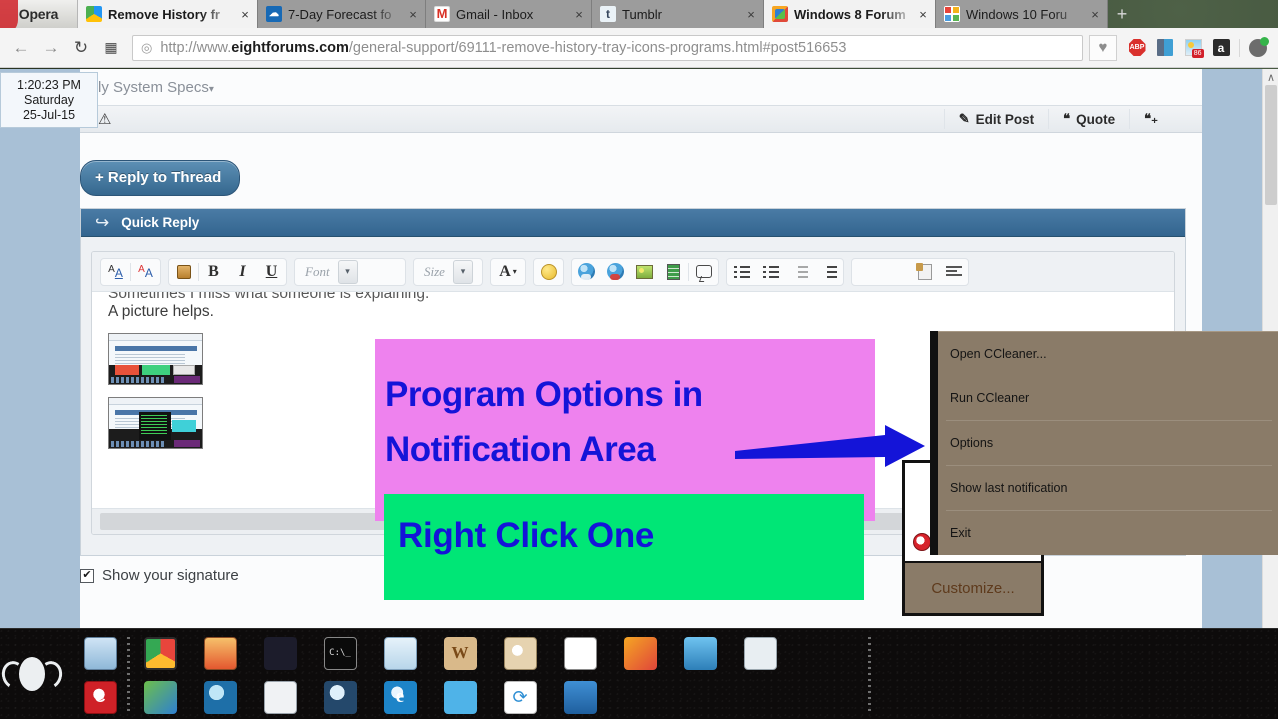 The height and width of the screenshot is (719, 1278). What do you see at coordinates (1137, 48) in the screenshot?
I see `adblock-plus-icon: ABP` at bounding box center [1137, 48].